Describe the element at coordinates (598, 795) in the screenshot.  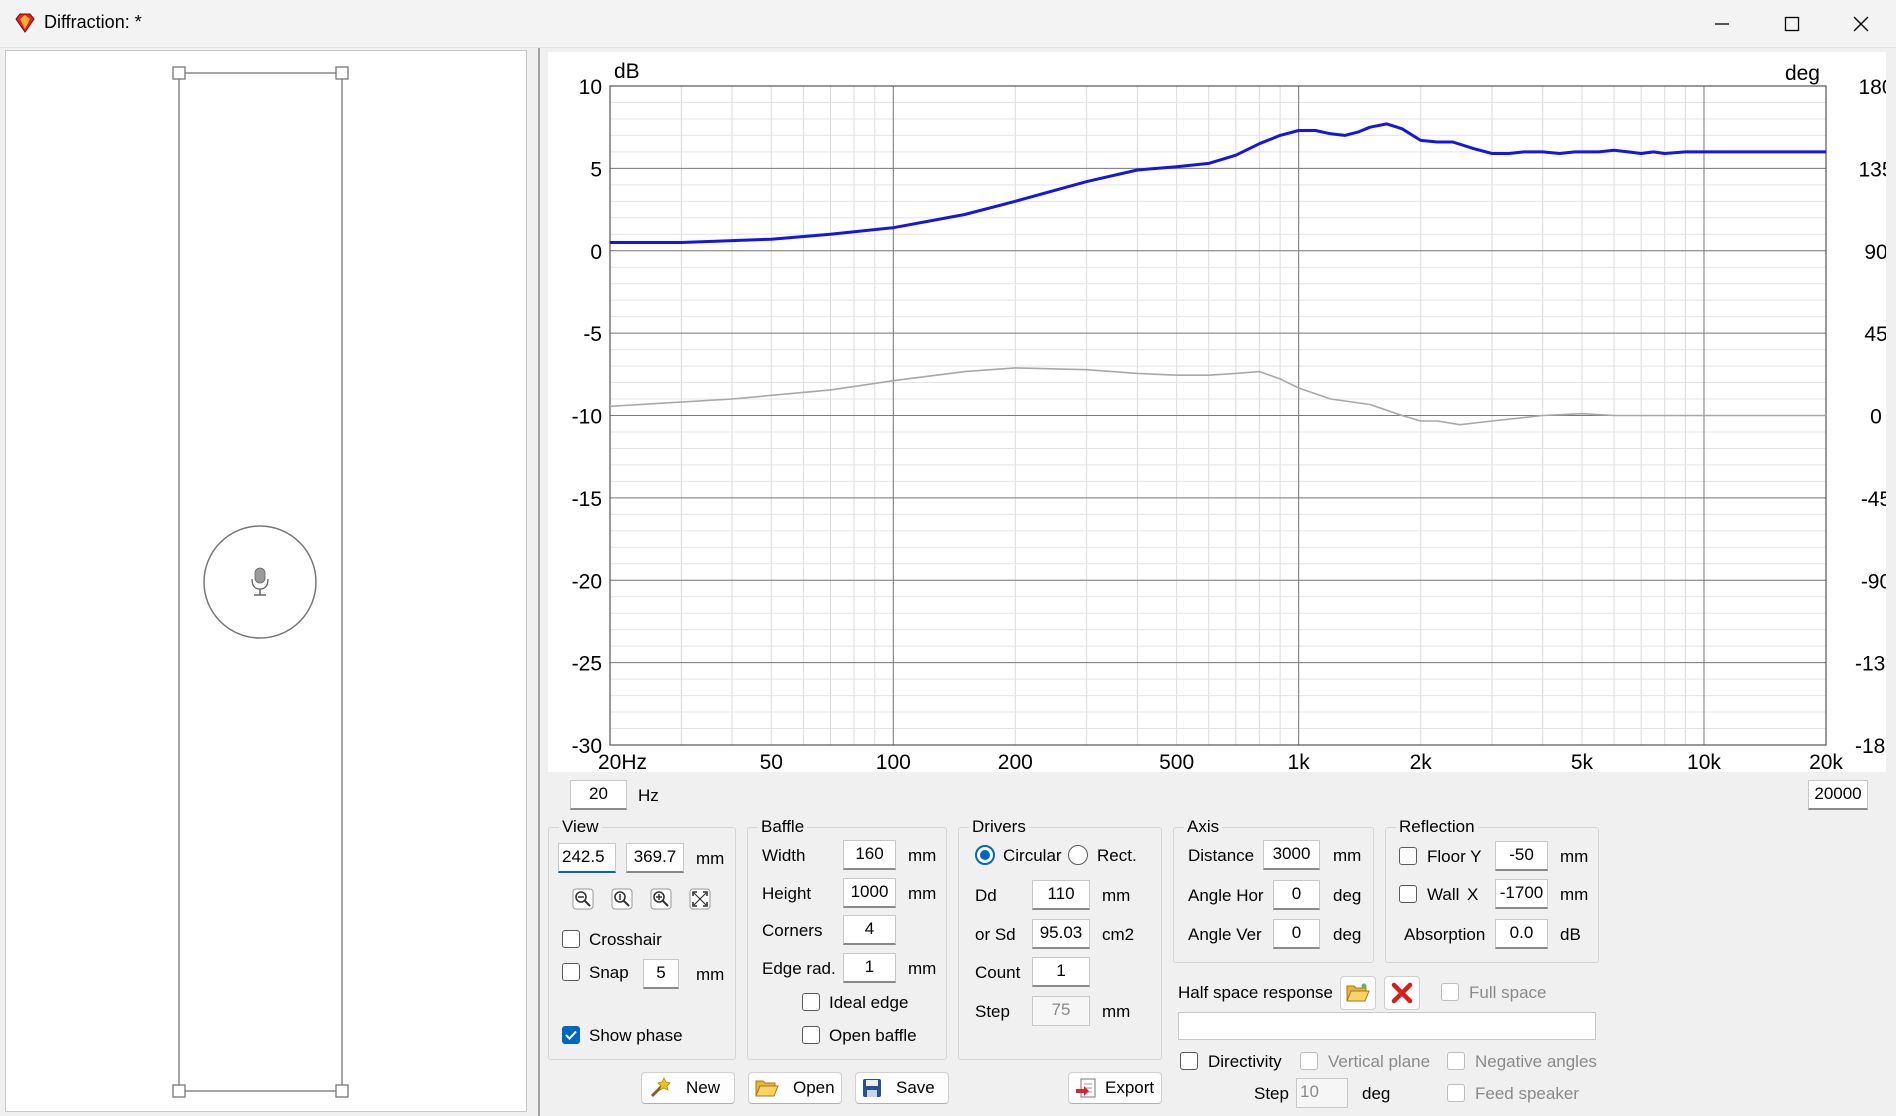
I see `freq-min-input: 20` at that location.